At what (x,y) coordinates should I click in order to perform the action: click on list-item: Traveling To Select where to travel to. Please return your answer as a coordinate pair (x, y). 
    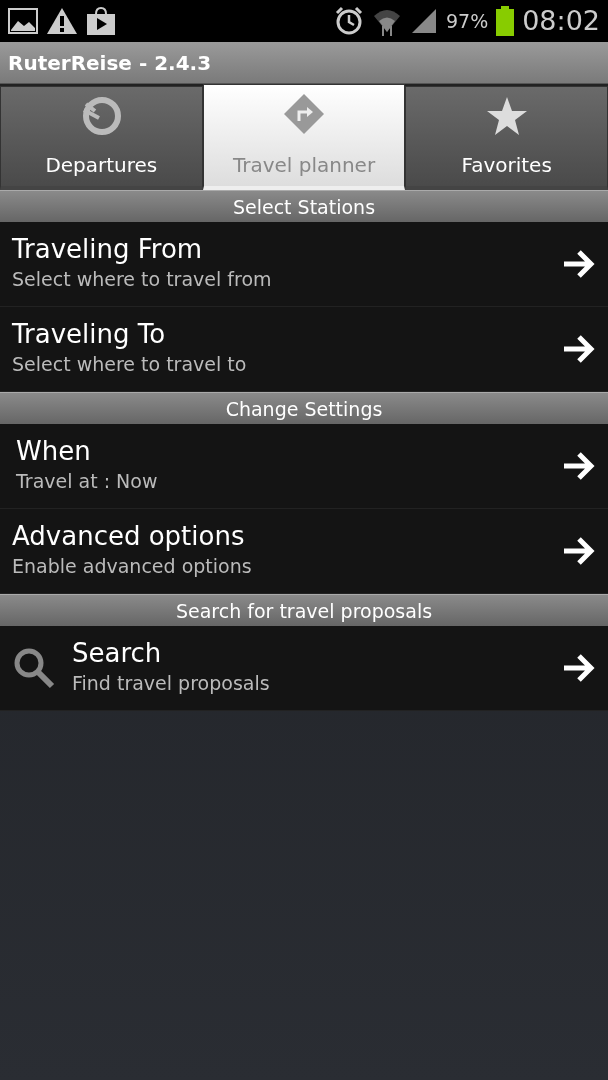
    Looking at the image, I should click on (304, 349).